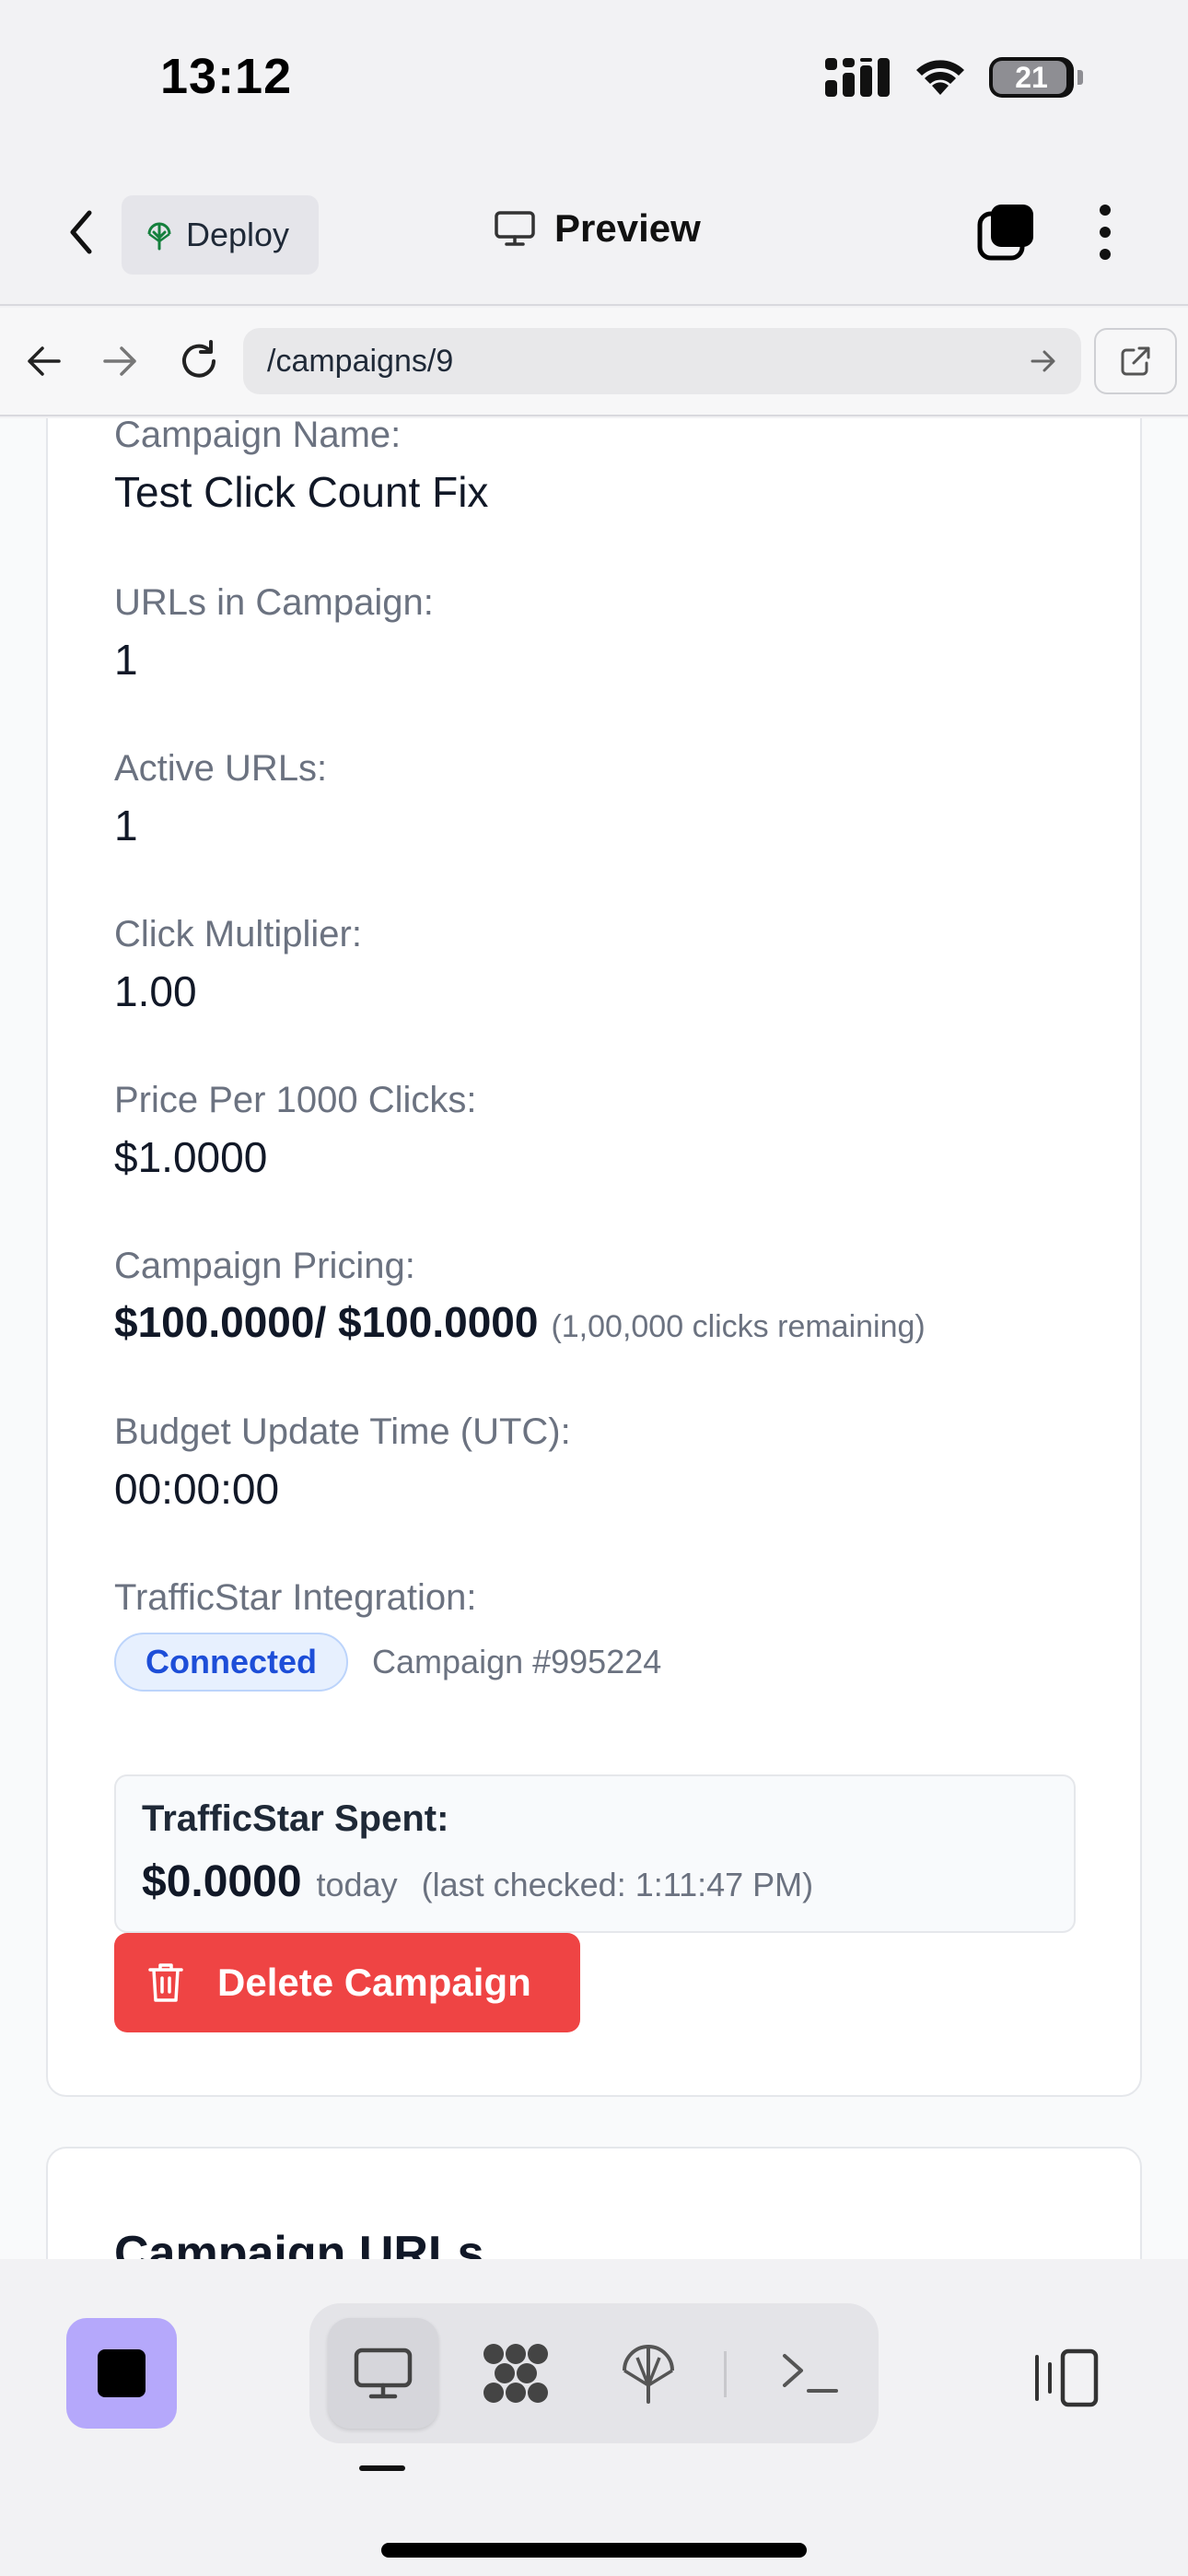 Image resolution: width=1188 pixels, height=2576 pixels. What do you see at coordinates (238, 234) in the screenshot?
I see `deploy-label: Deploy` at bounding box center [238, 234].